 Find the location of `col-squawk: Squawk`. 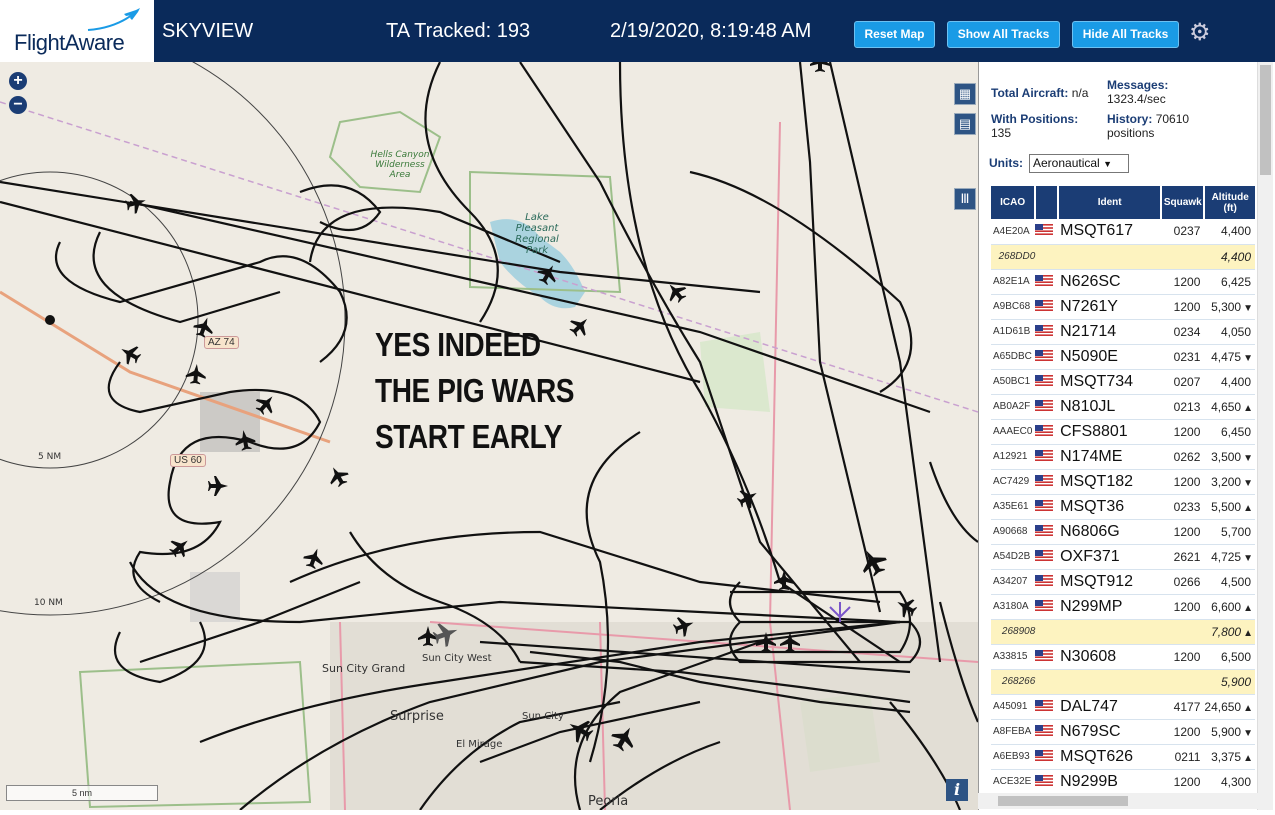

col-squawk: Squawk is located at coordinates (1183, 202).